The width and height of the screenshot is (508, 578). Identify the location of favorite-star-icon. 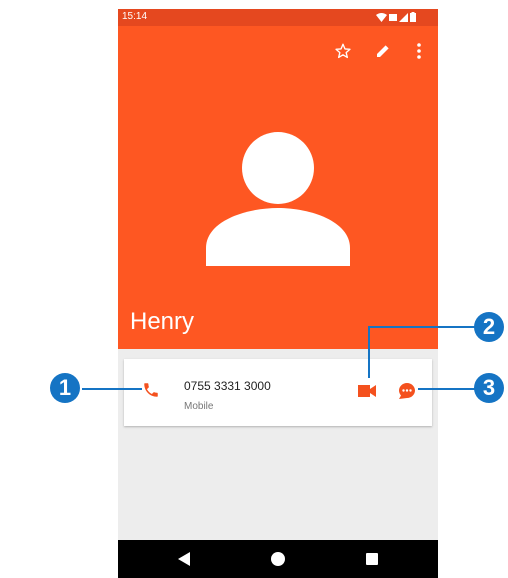
(343, 51).